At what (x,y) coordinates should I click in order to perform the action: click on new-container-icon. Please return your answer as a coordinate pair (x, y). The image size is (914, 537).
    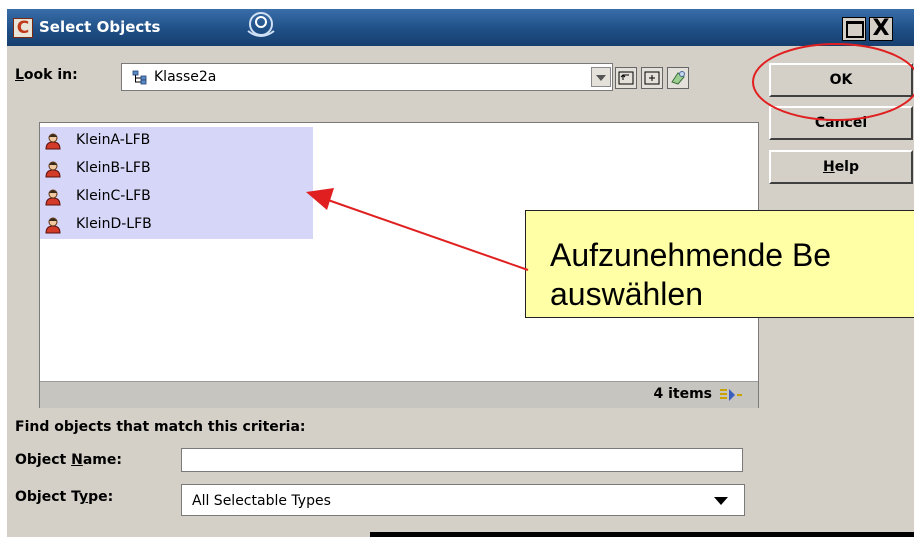
    Looking at the image, I should click on (652, 78).